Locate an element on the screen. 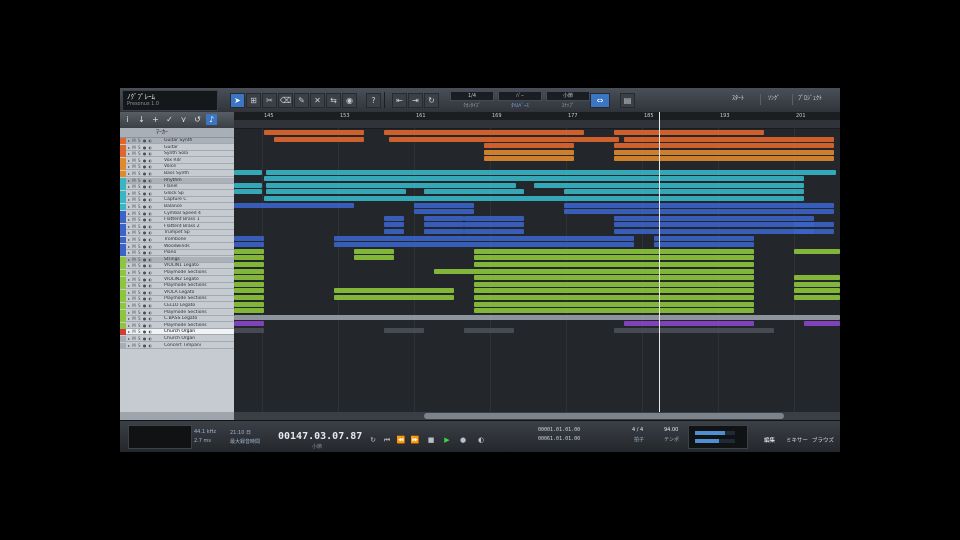 The height and width of the screenshot is (540, 960). track-header: ▸ M S ● ◐ VIOLIN1 Legato is located at coordinates (177, 266).